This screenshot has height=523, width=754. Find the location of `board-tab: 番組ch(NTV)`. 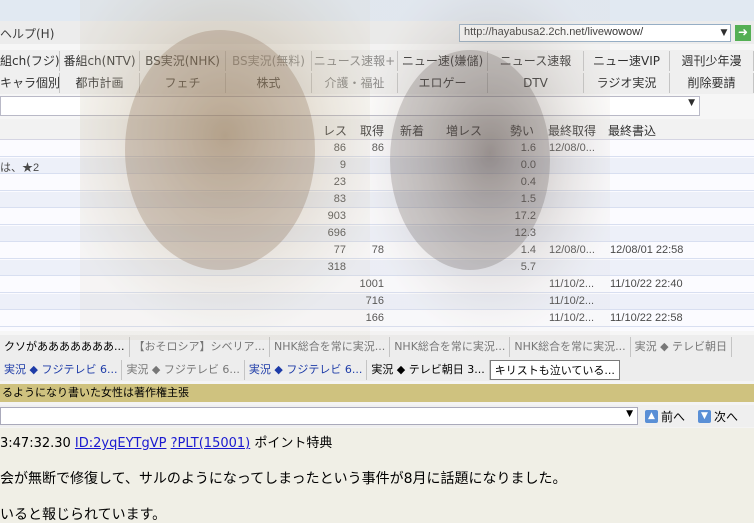

board-tab: 番組ch(NTV) is located at coordinates (100, 61).